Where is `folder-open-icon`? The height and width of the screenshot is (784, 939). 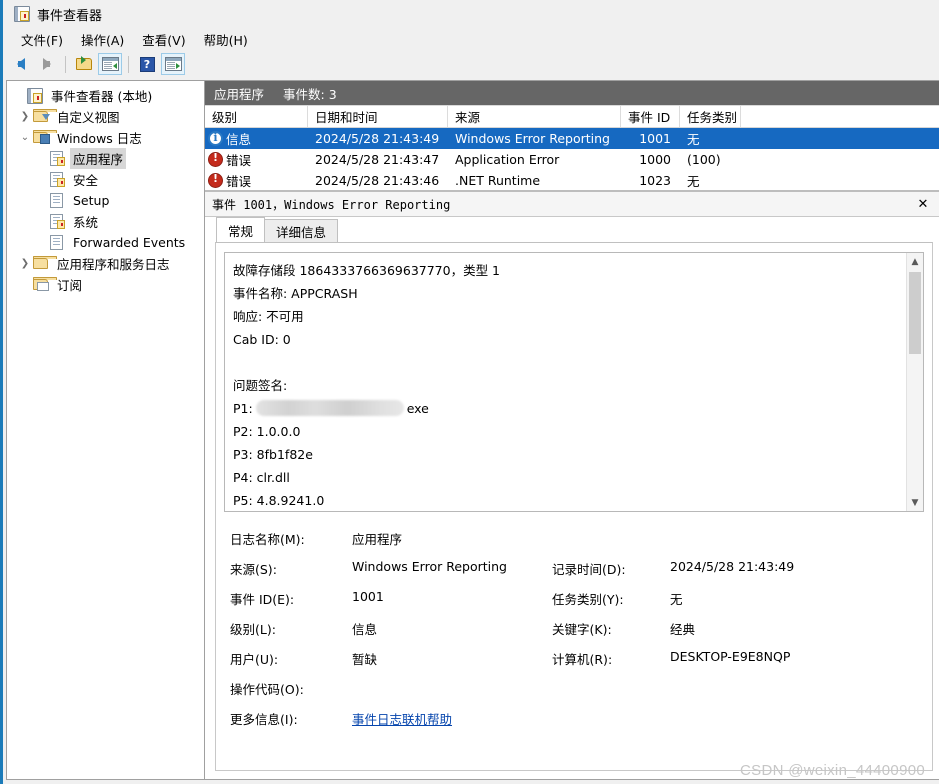 folder-open-icon is located at coordinates (84, 63).